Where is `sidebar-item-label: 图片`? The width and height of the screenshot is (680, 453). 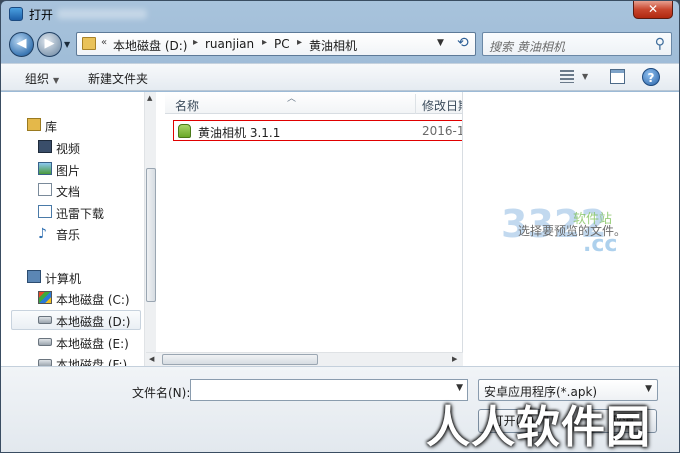 sidebar-item-label: 图片 is located at coordinates (68, 171).